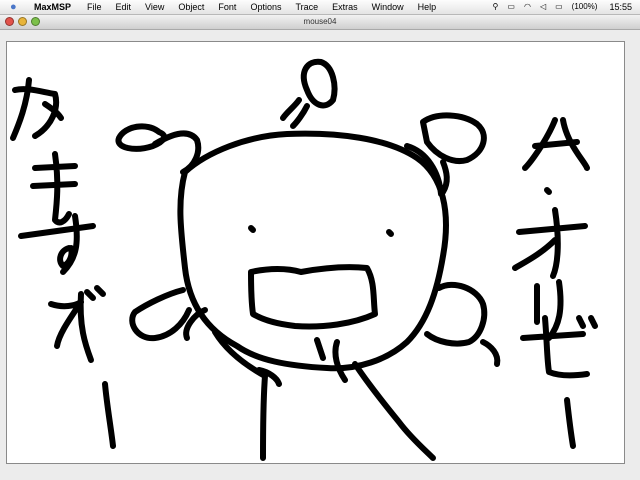 Image resolution: width=640 pixels, height=480 pixels. What do you see at coordinates (511, 7) in the screenshot?
I see `display-icon: ▭` at bounding box center [511, 7].